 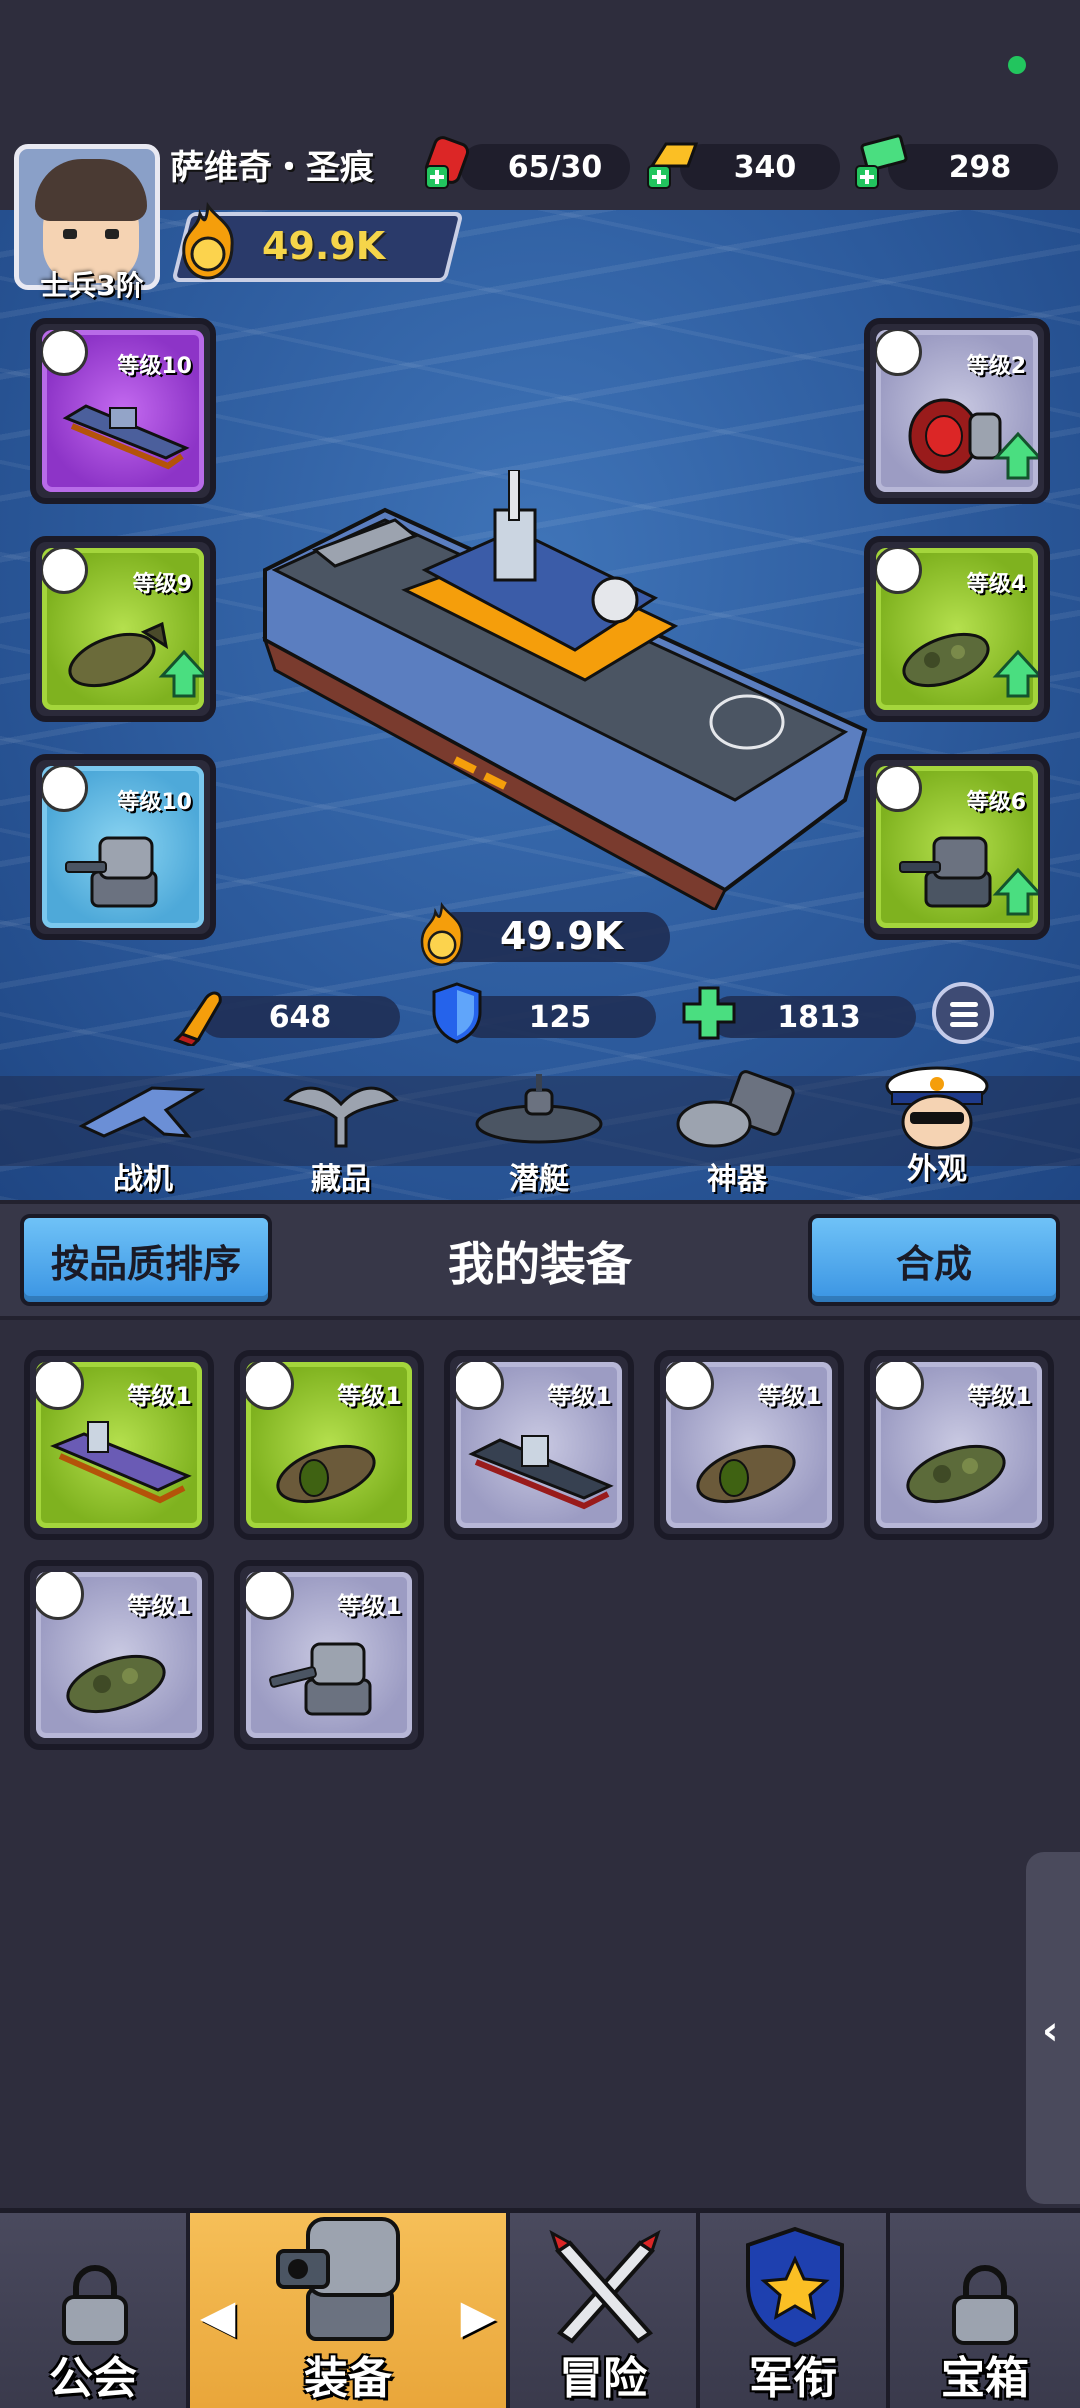 I want to click on status-dot, so click(x=1017, y=65).